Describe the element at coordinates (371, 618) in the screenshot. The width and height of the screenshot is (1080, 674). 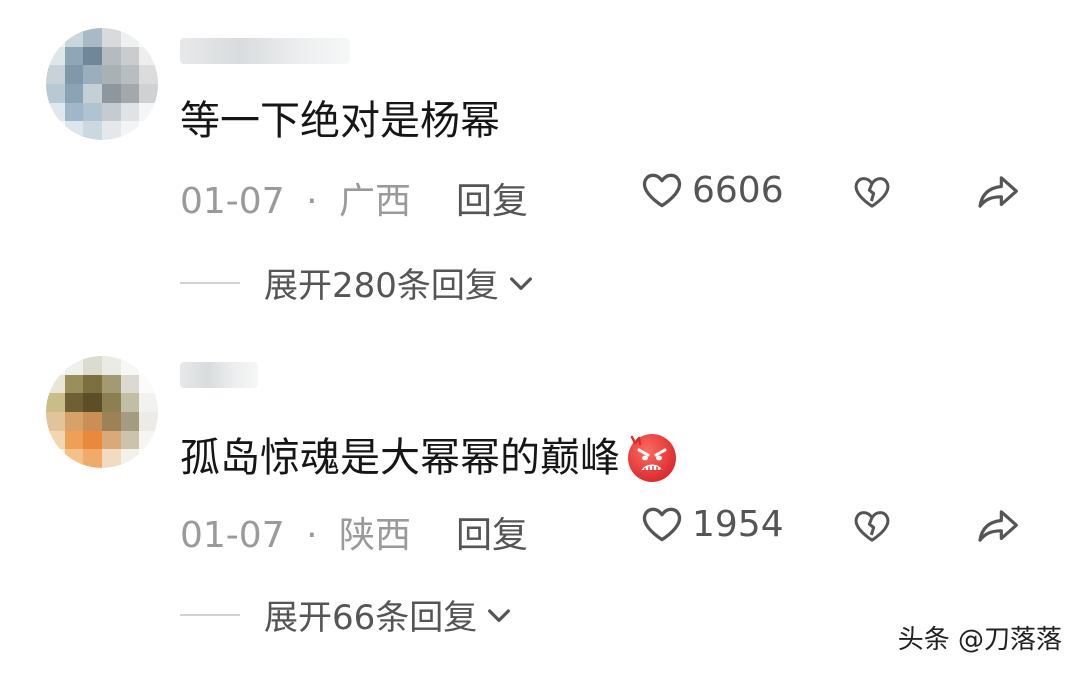
I see `expand-replies-label: 展开66条回复` at that location.